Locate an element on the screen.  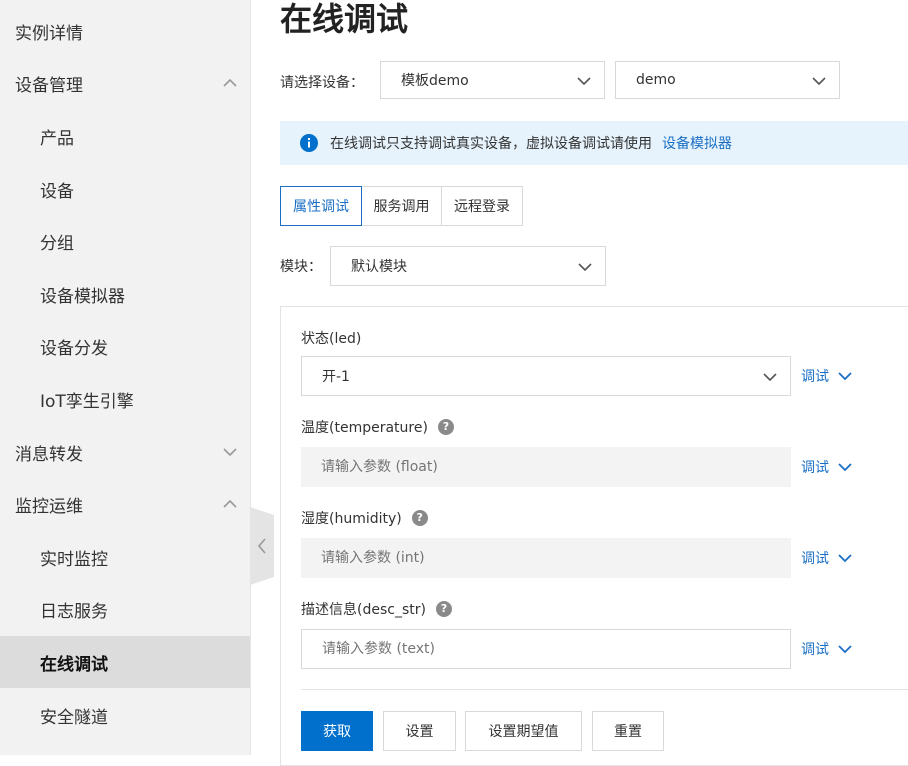
divider is located at coordinates (604, 689).